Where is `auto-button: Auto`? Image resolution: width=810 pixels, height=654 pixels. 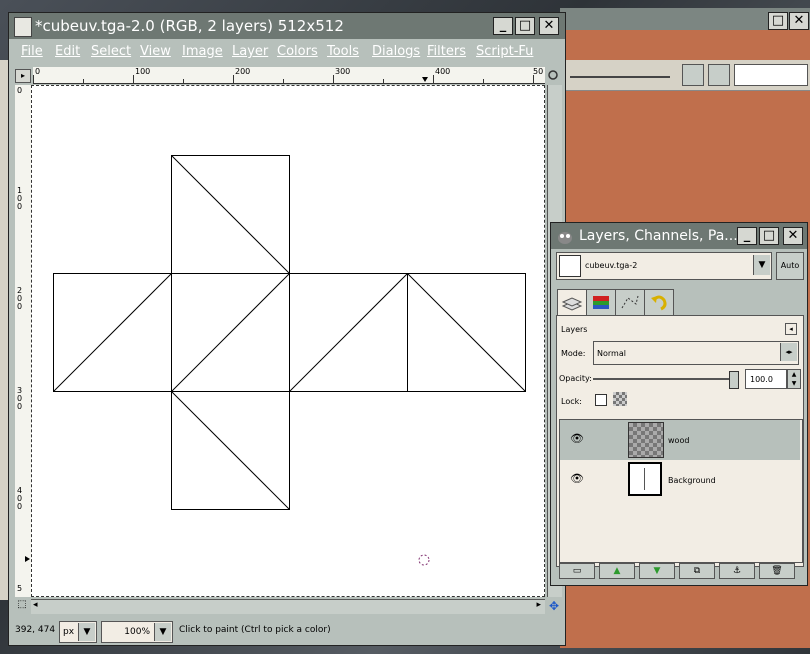 auto-button: Auto is located at coordinates (790, 266).